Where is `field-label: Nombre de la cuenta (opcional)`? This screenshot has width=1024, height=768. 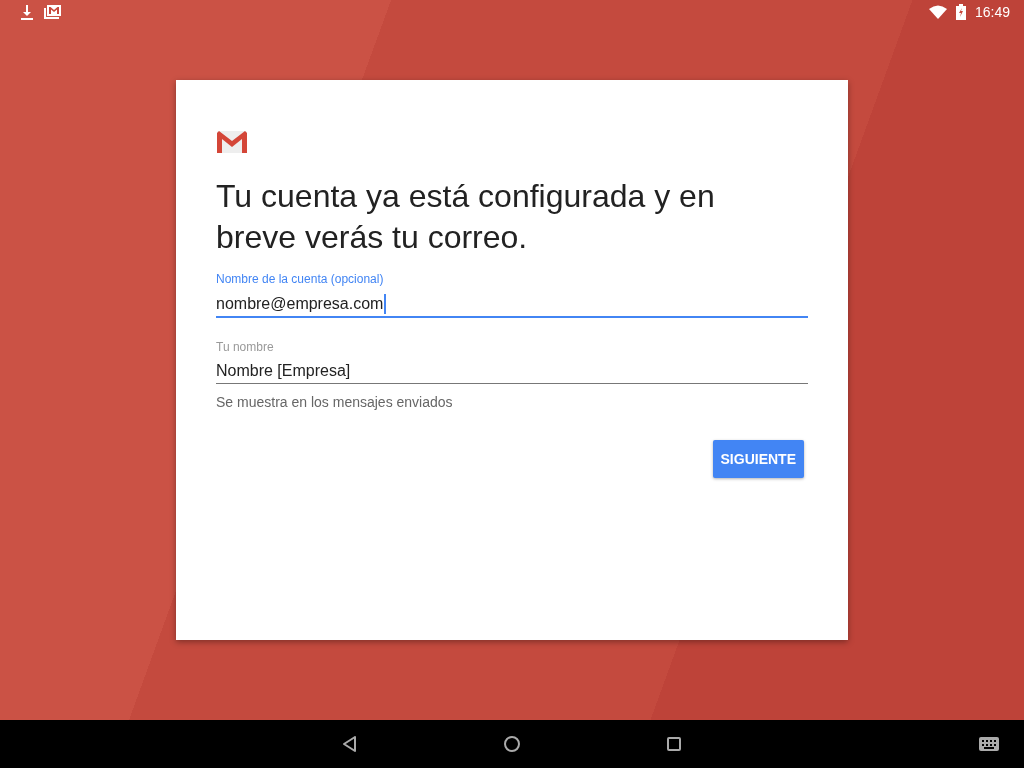
field-label: Nombre de la cuenta (opcional) is located at coordinates (300, 279).